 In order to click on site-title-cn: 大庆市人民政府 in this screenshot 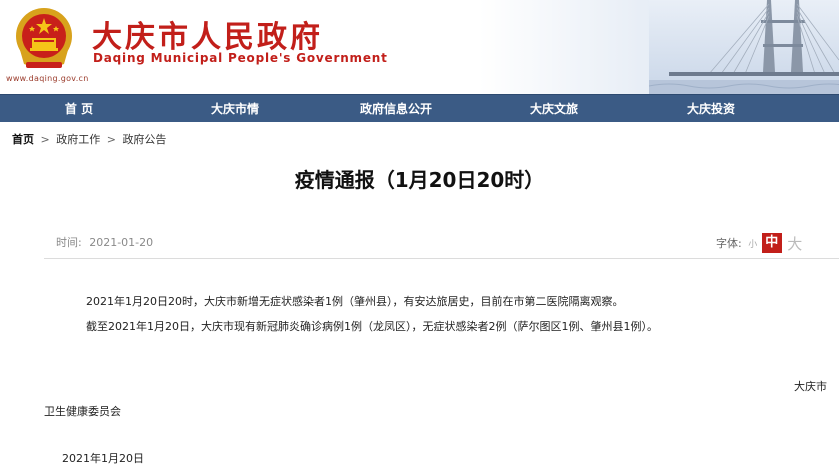, I will do `click(207, 37)`.